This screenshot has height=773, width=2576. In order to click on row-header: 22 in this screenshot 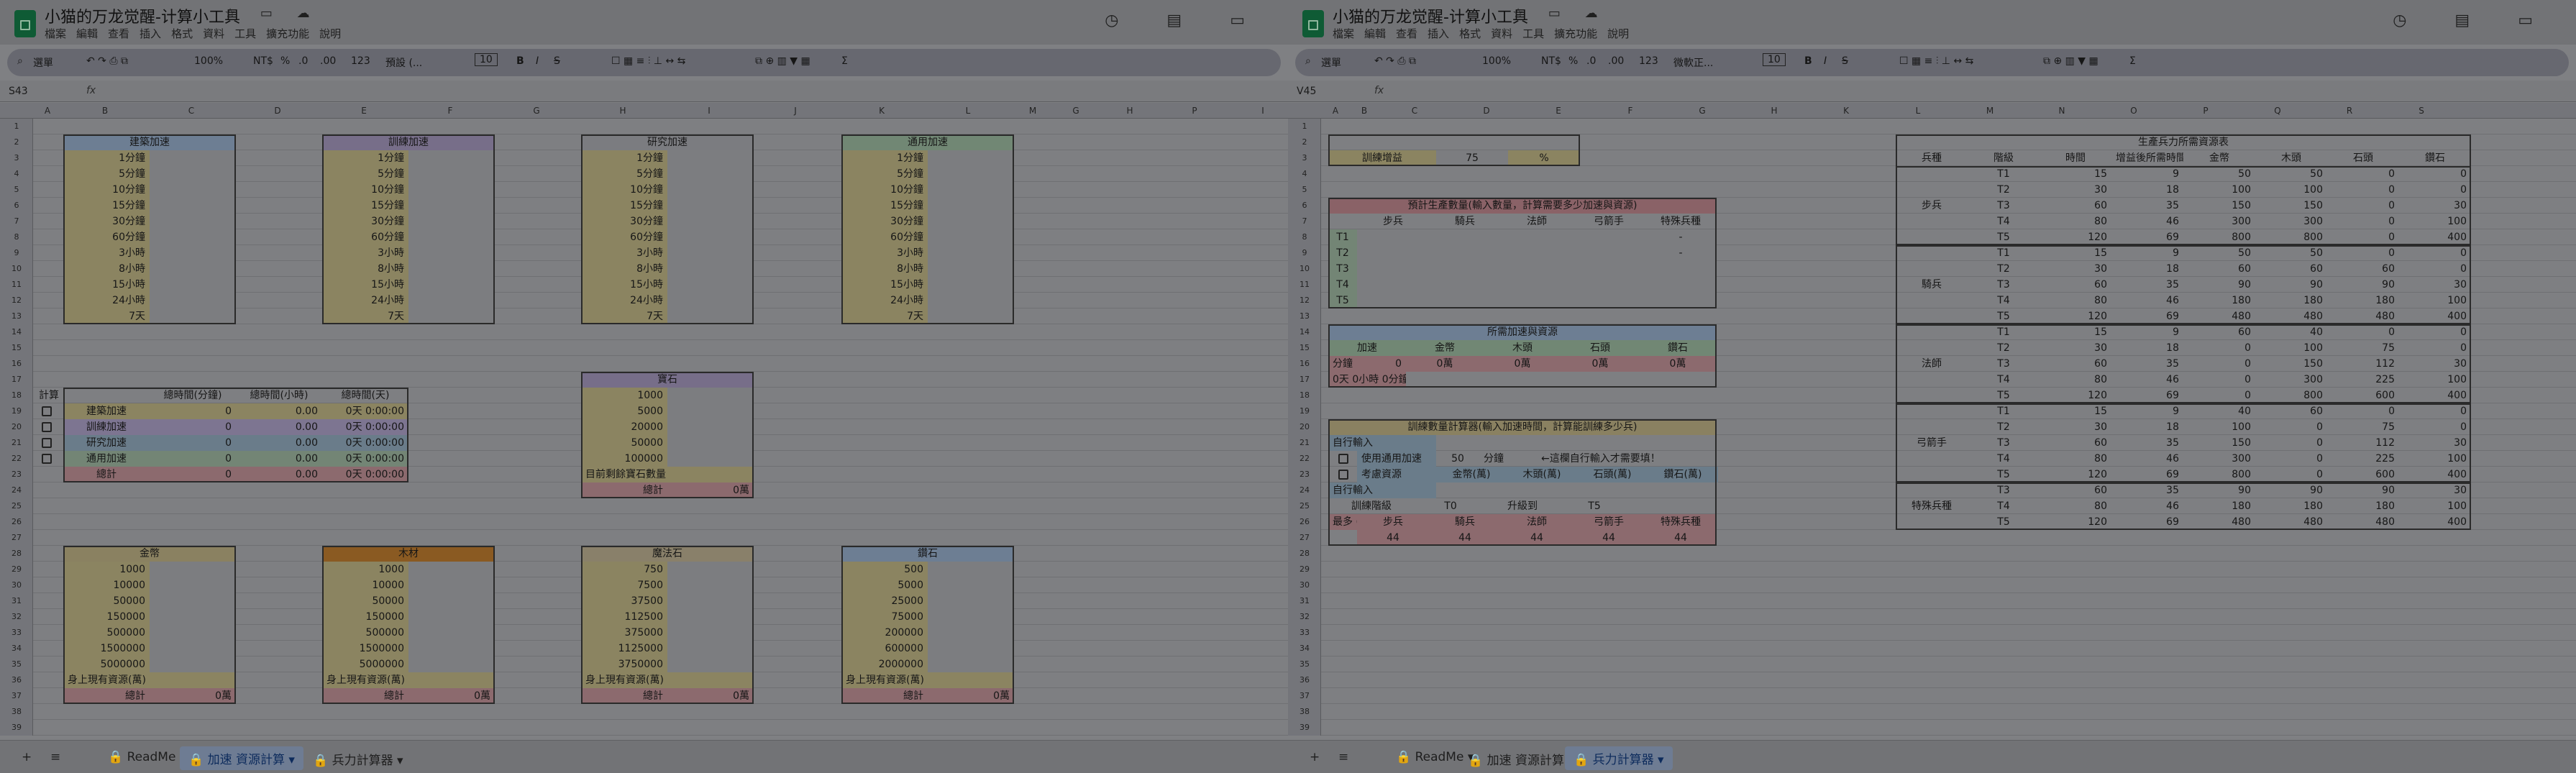, I will do `click(16, 459)`.